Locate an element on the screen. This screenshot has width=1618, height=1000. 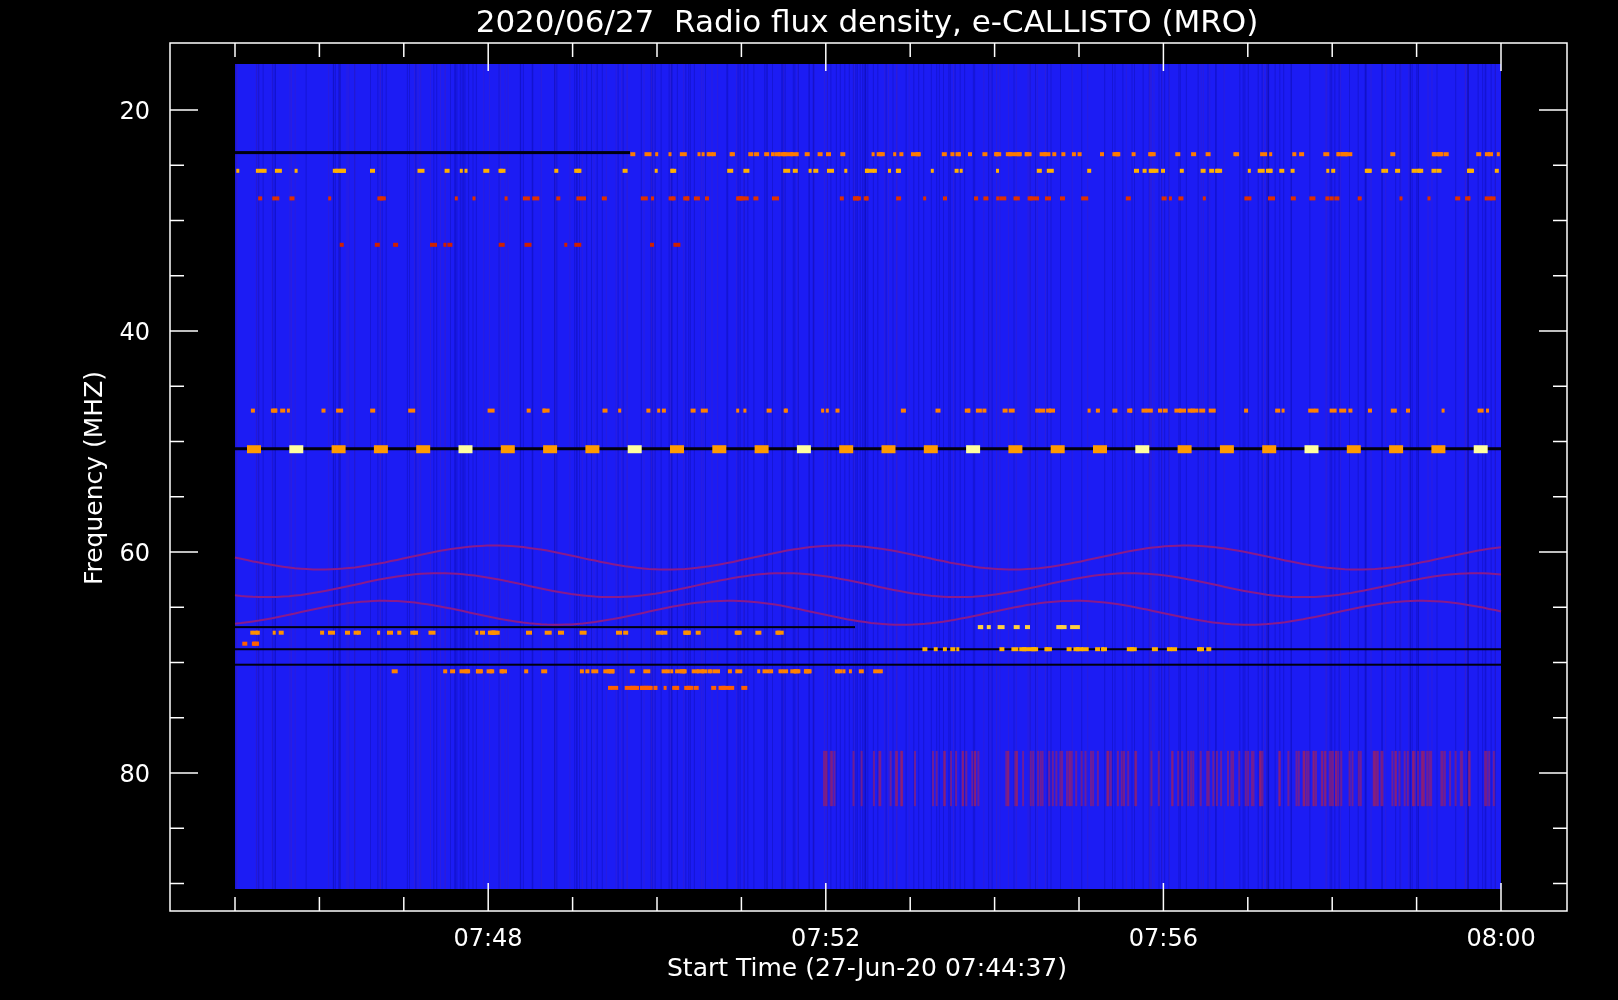
tick-label: 07:48 is located at coordinates (488, 938).